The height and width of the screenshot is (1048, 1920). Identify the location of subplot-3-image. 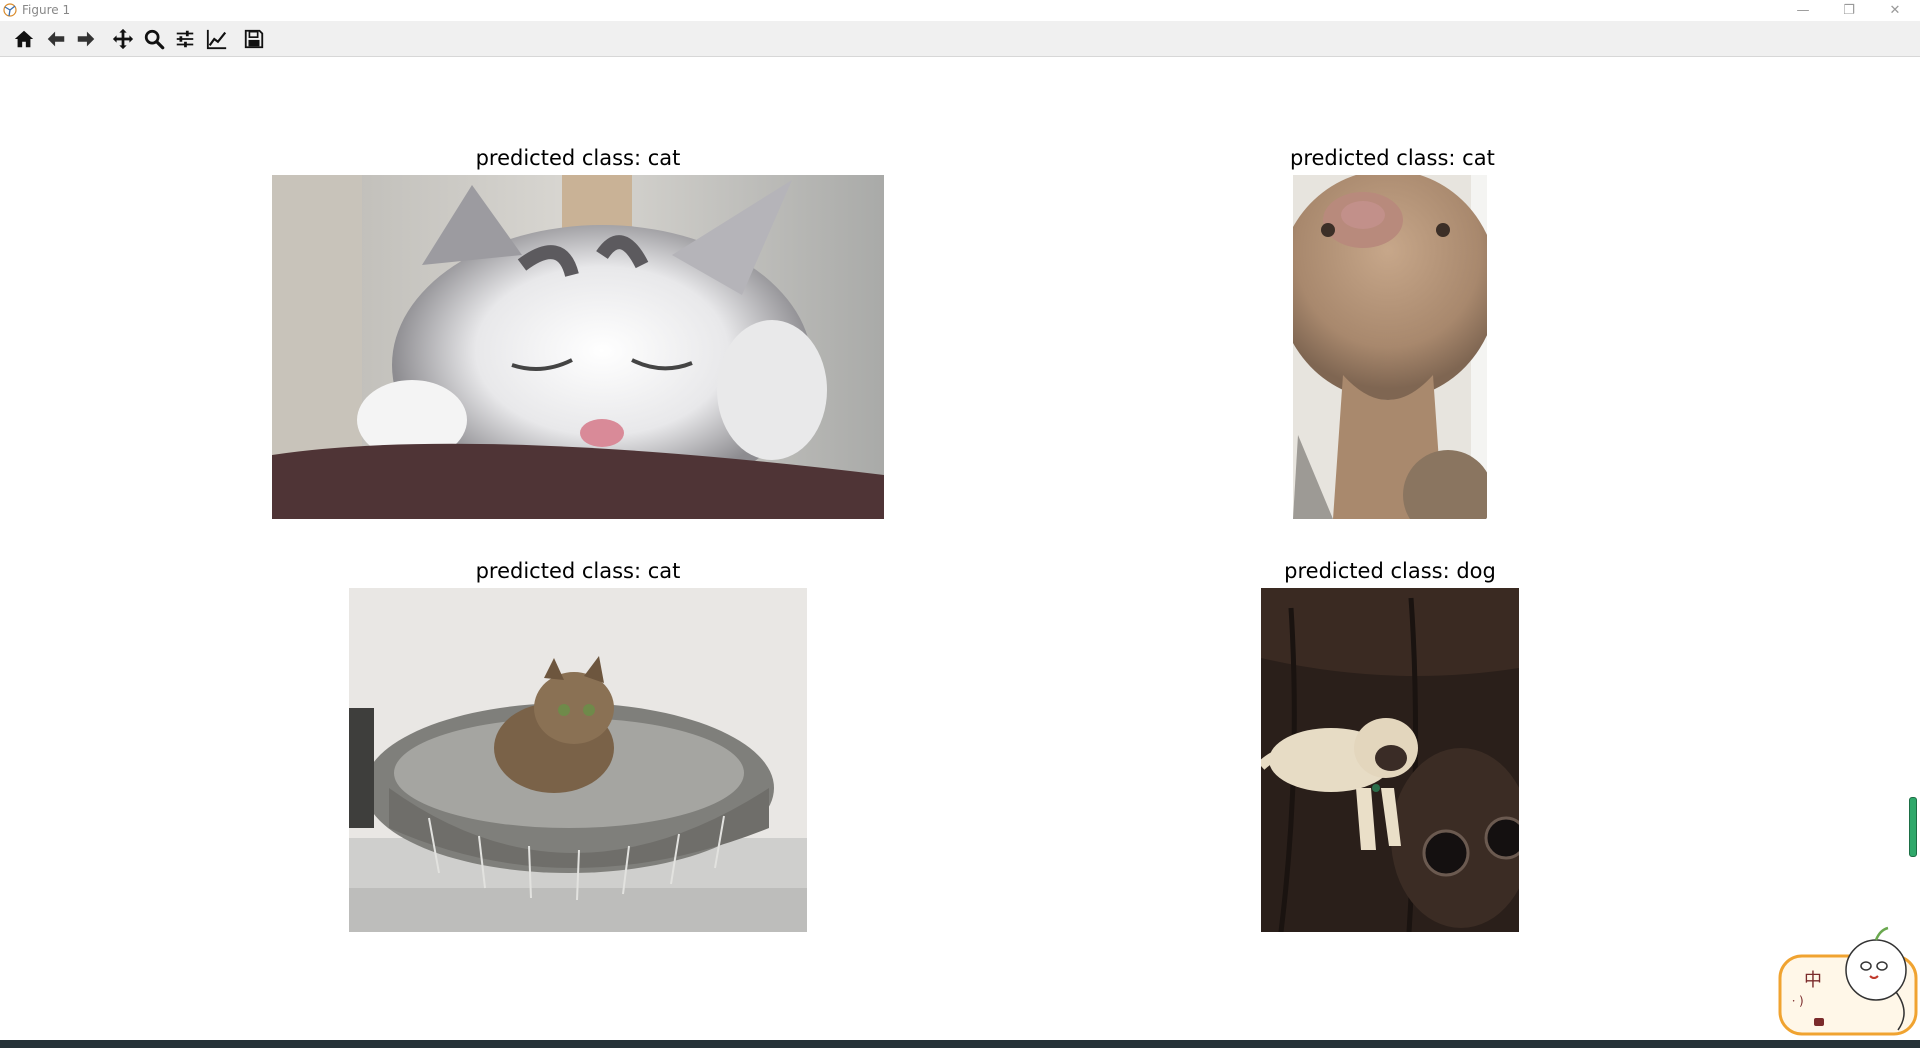
(578, 760).